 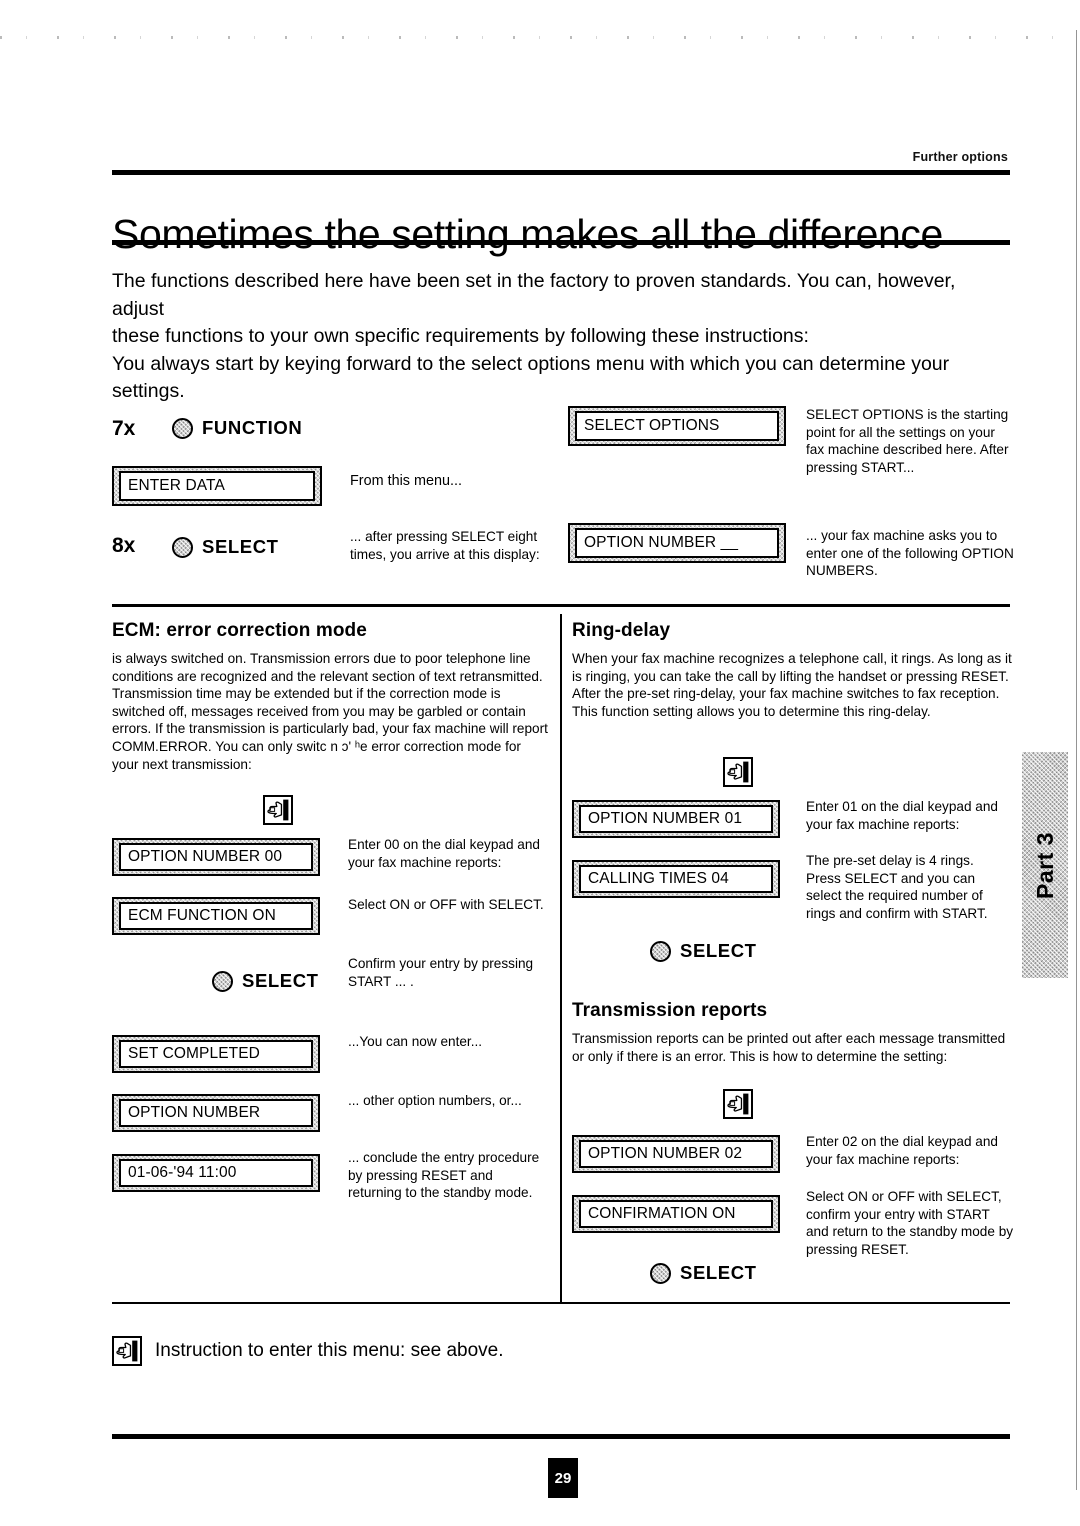 I want to click on ecm-heading: ECM: error correction mode, so click(x=239, y=630).